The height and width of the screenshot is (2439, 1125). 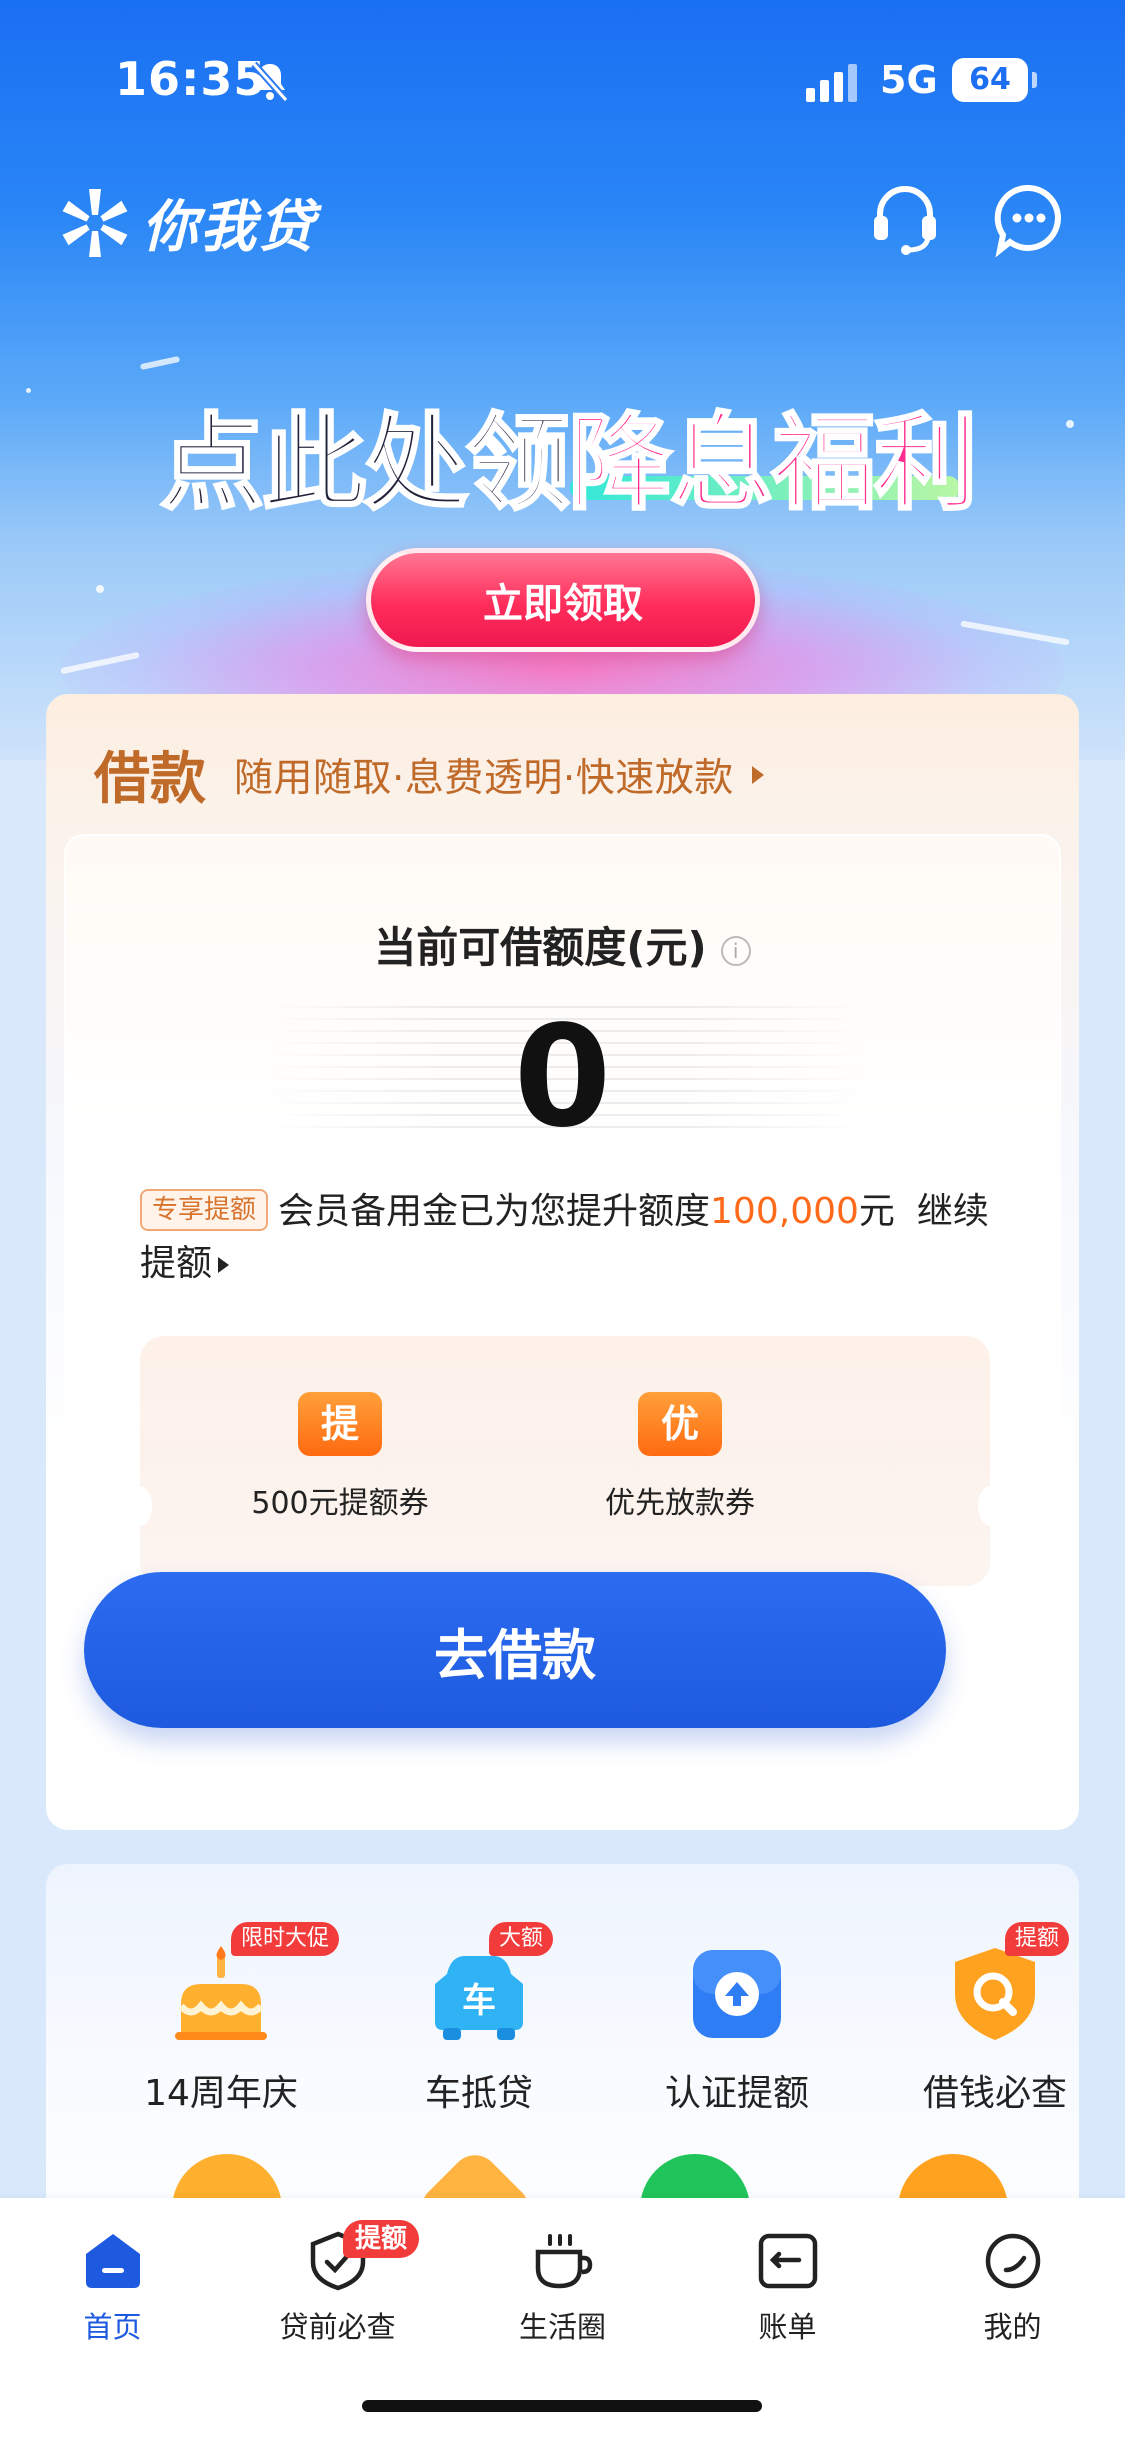 I want to click on borrow-button: 去借款, so click(x=515, y=1650).